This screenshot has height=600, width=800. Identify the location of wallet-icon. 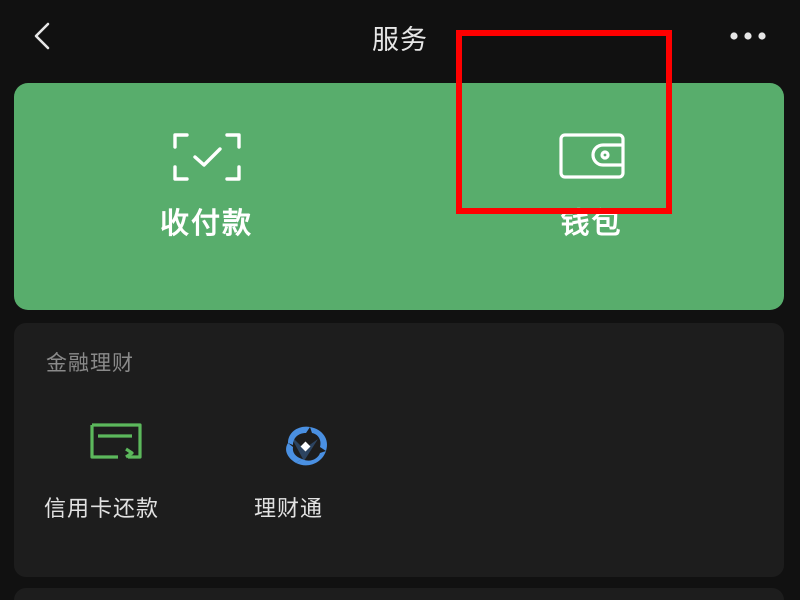
(591, 156).